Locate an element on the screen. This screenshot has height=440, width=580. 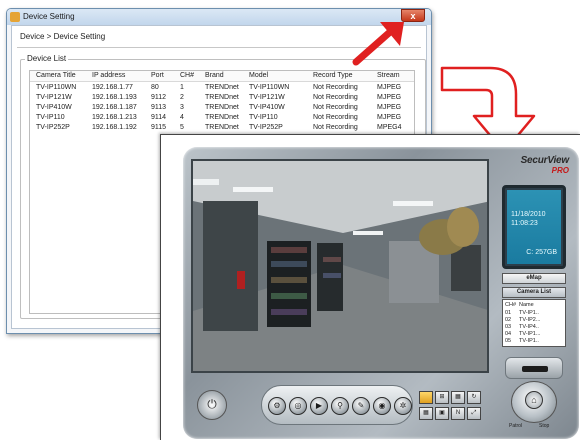
table-cell: 9115 is located at coordinates (159, 127).